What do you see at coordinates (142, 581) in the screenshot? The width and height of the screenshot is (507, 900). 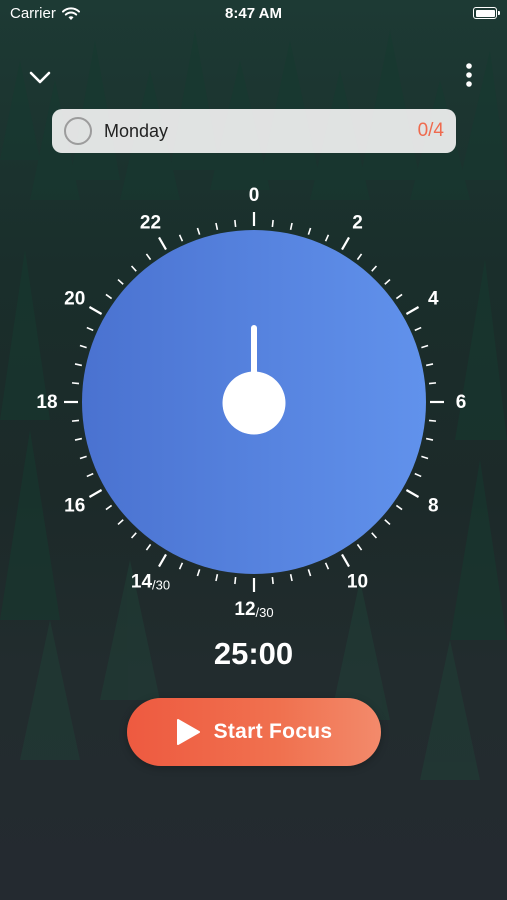 I see `dial-label-value: 14` at bounding box center [142, 581].